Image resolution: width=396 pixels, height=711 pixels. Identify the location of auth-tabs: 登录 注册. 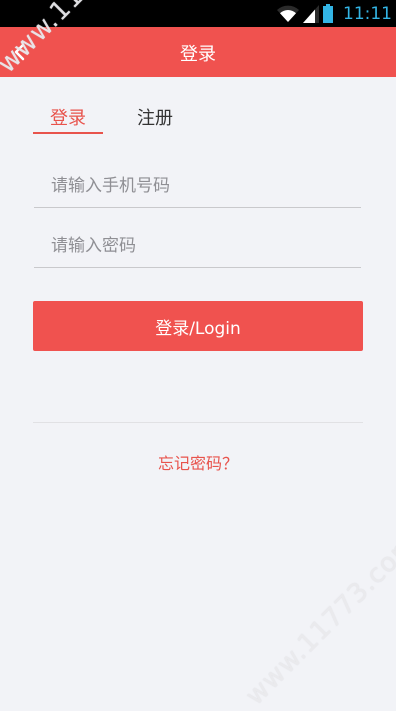
(133, 117).